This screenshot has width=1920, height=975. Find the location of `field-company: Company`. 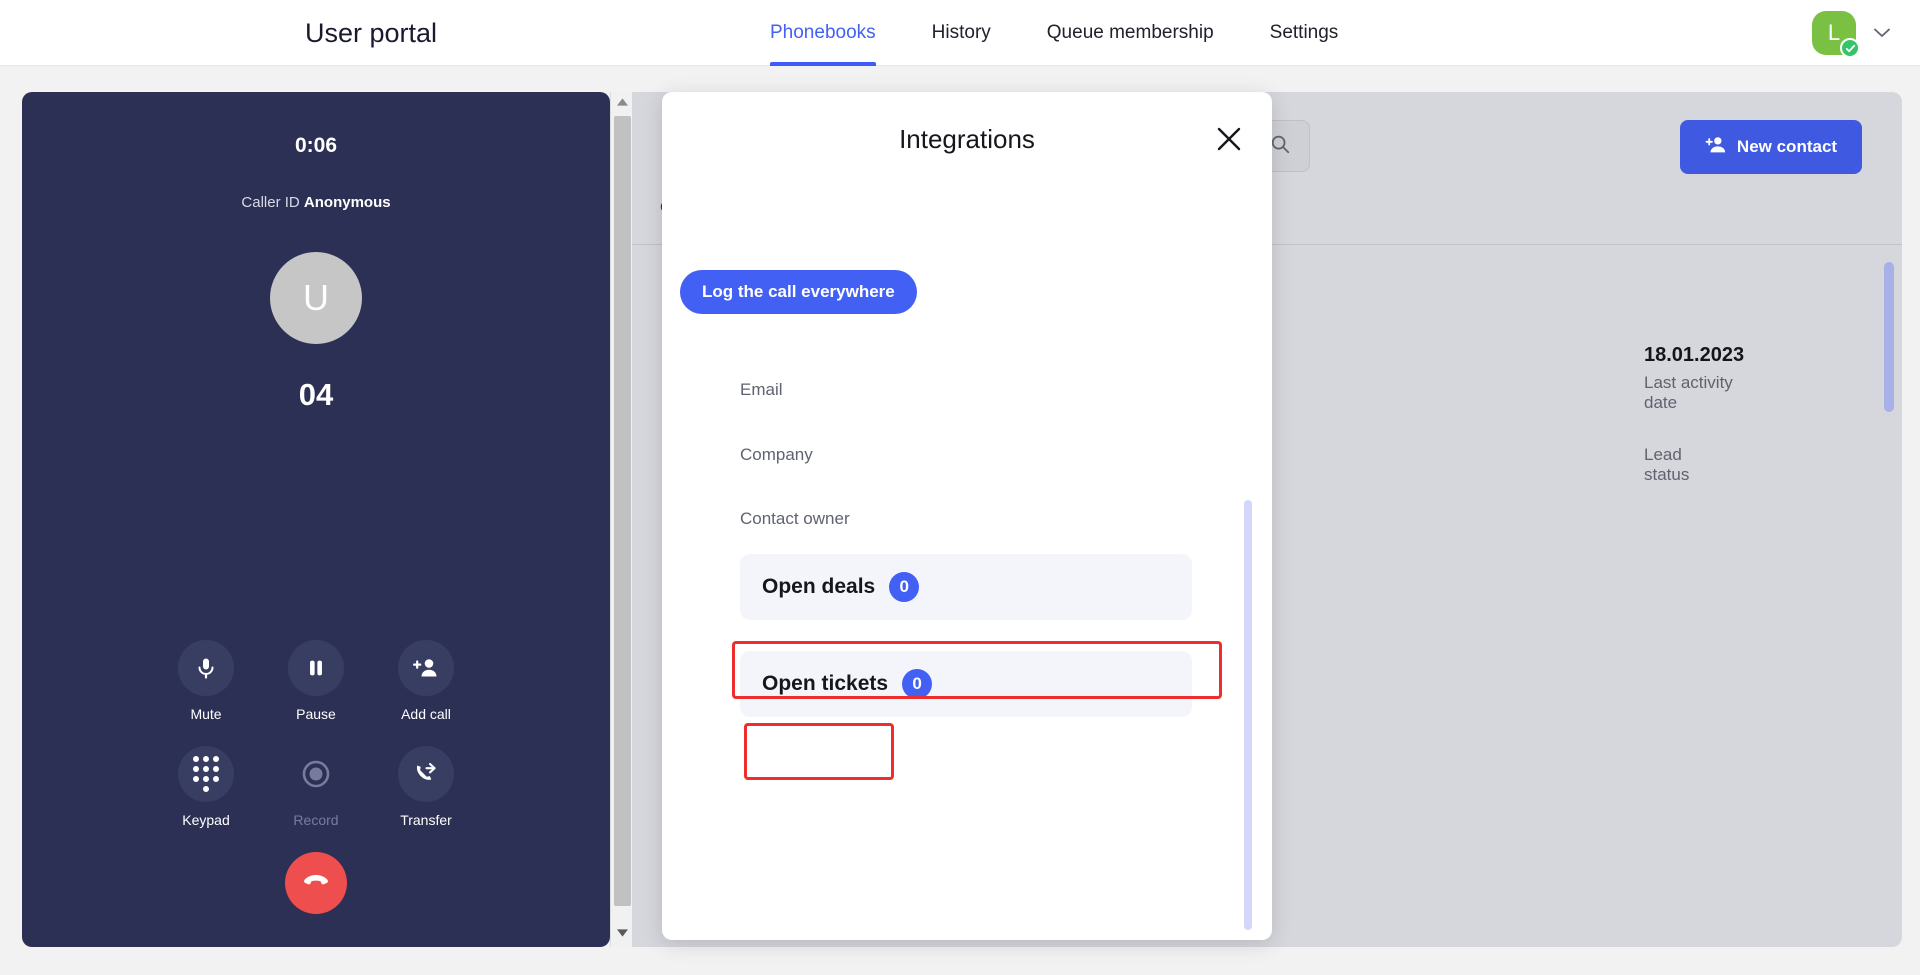

field-company: Company is located at coordinates (776, 455).